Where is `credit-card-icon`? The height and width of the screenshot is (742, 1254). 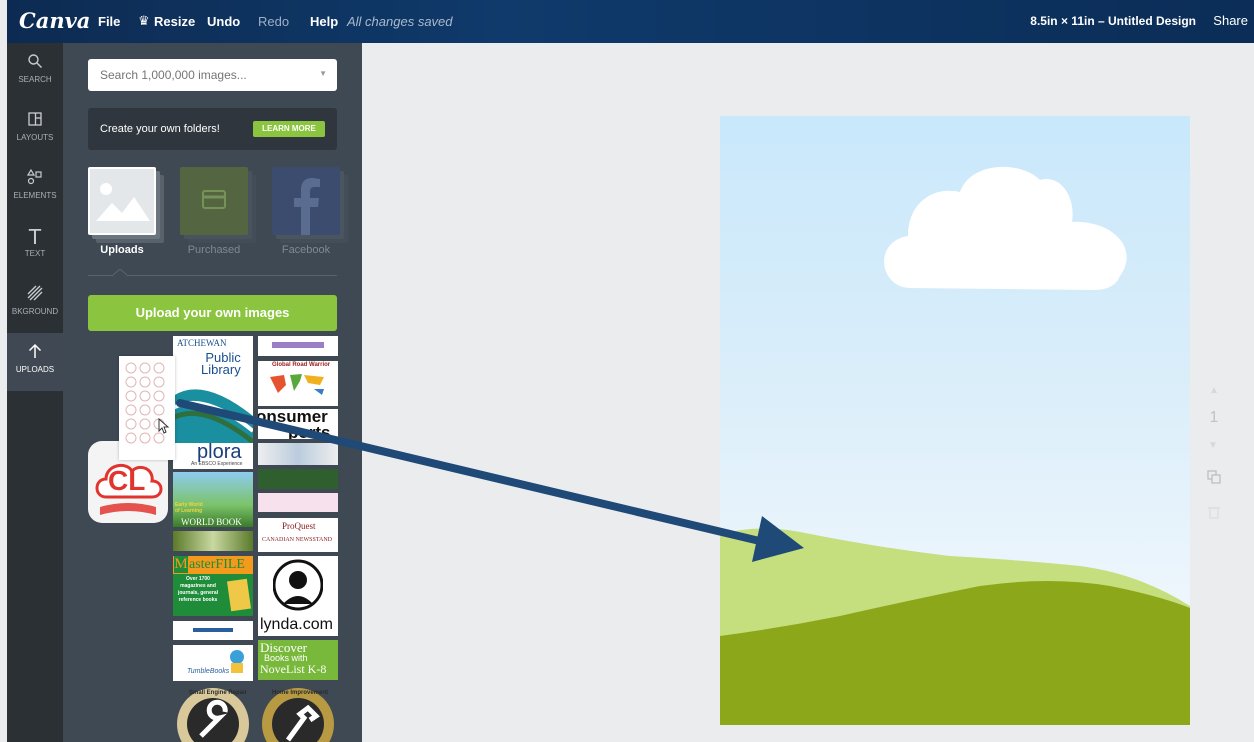
credit-card-icon is located at coordinates (214, 199).